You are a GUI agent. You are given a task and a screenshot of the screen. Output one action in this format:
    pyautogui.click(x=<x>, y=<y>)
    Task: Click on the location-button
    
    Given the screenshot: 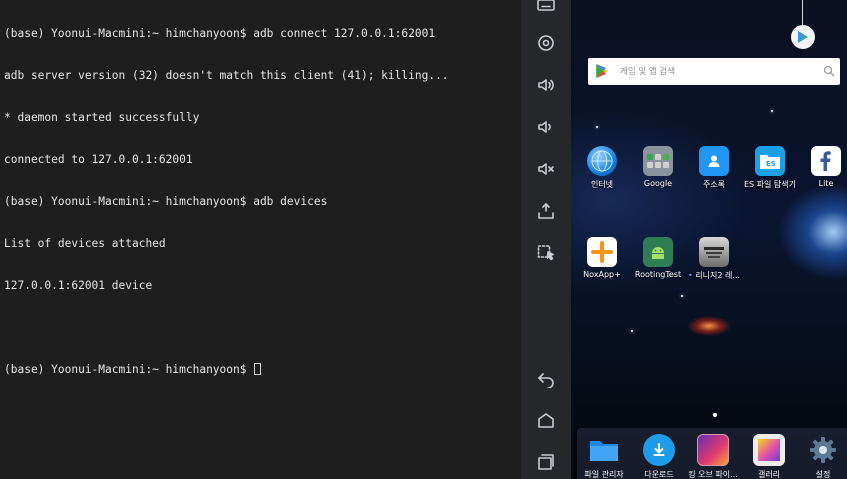 What is the action you would take?
    pyautogui.click(x=546, y=43)
    